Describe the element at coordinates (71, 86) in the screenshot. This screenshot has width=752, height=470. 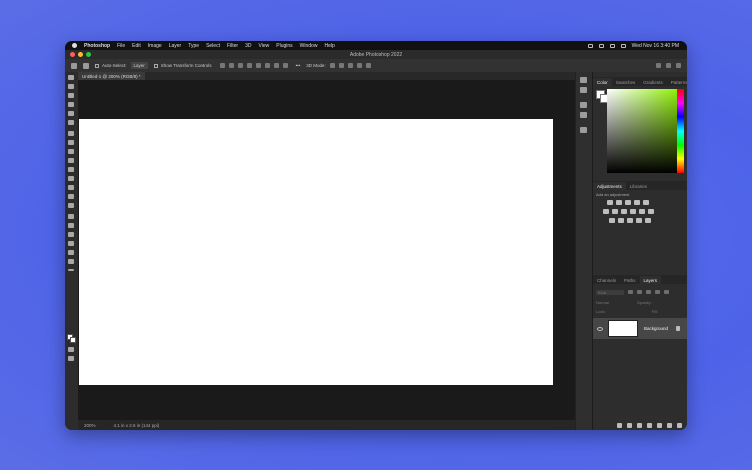
I see `marquee-tool-icon` at that location.